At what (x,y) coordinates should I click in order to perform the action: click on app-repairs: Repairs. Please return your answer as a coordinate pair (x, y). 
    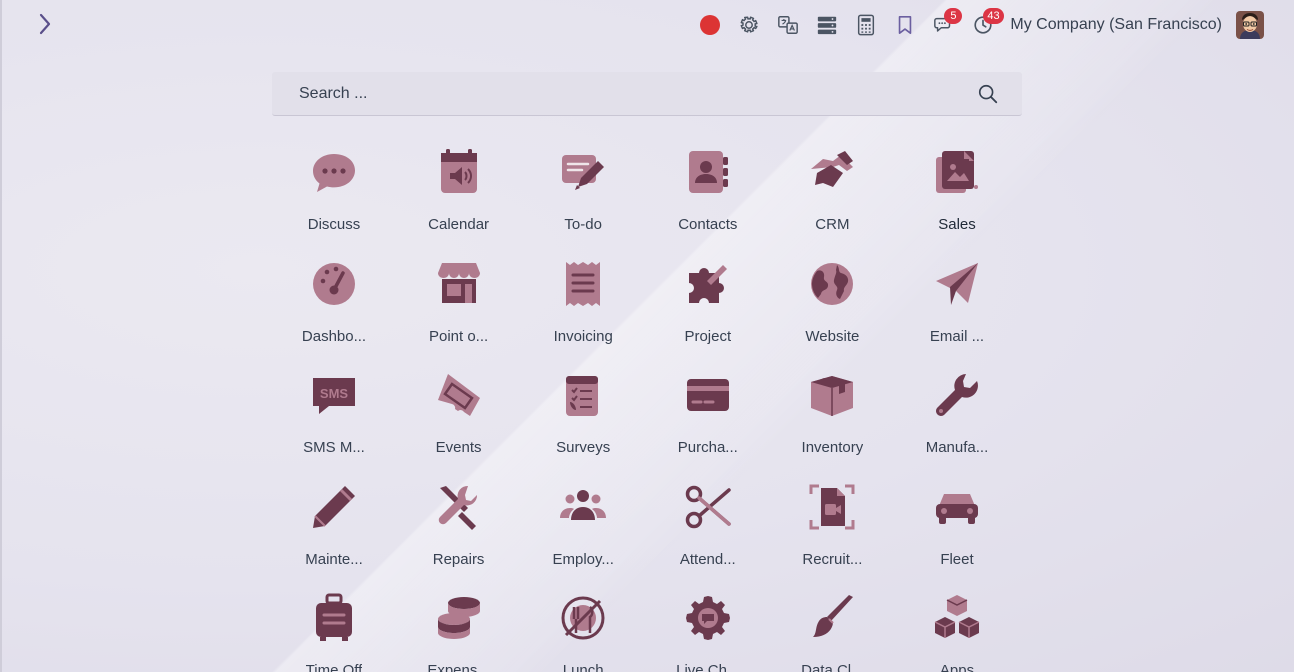
    Looking at the image, I should click on (459, 525).